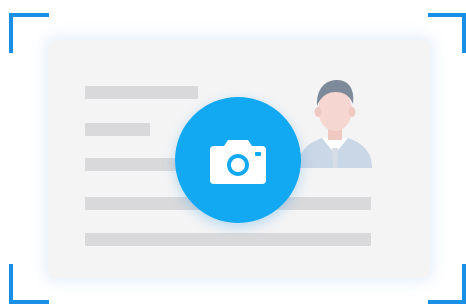 The width and height of the screenshot is (466, 306). What do you see at coordinates (29, 33) in the screenshot?
I see `viewfinder-corner-top-left` at bounding box center [29, 33].